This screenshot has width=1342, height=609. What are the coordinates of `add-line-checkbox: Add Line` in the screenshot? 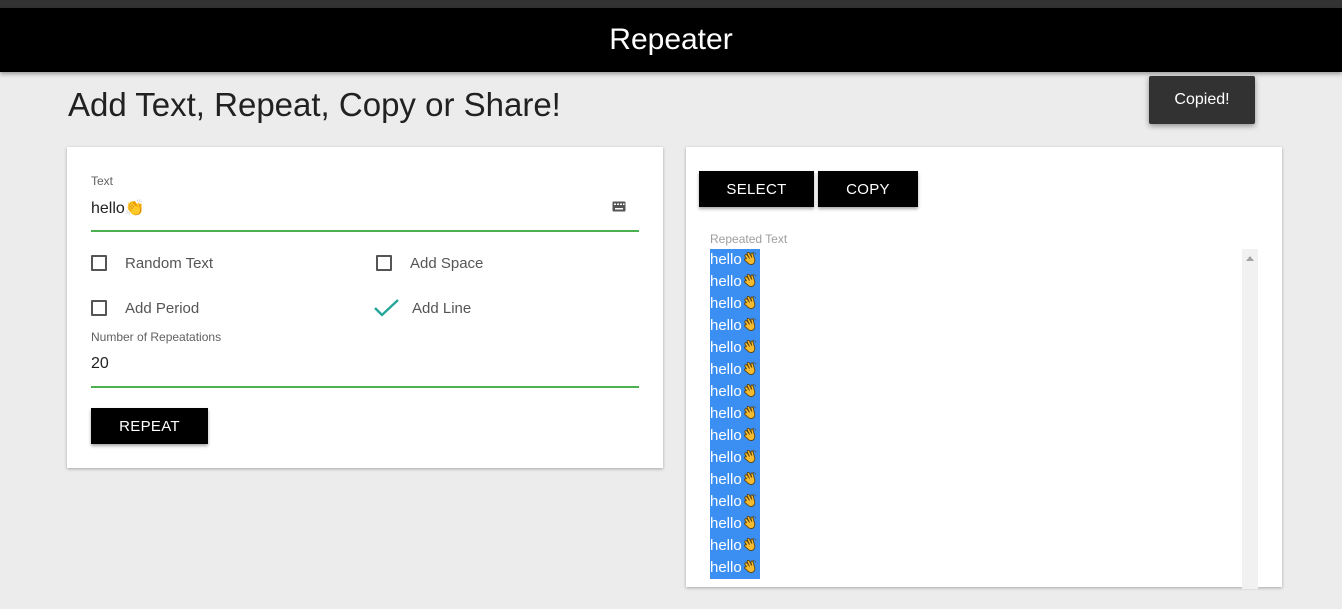 It's located at (423, 308).